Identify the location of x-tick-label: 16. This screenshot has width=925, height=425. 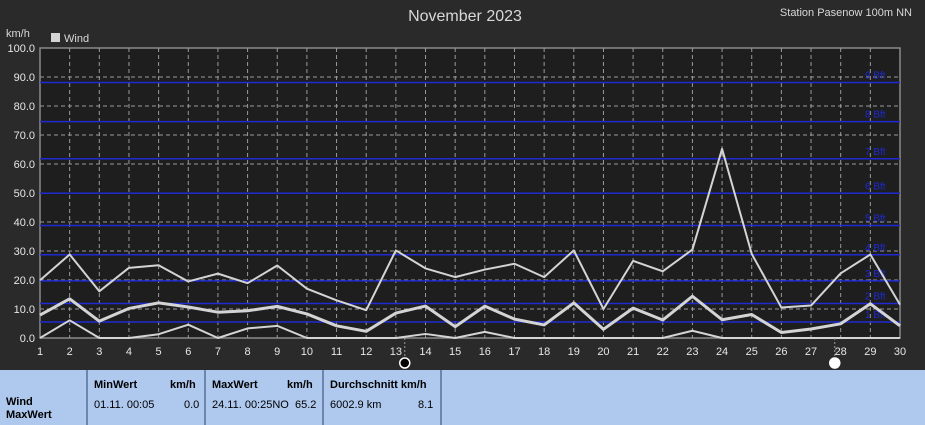
(485, 352).